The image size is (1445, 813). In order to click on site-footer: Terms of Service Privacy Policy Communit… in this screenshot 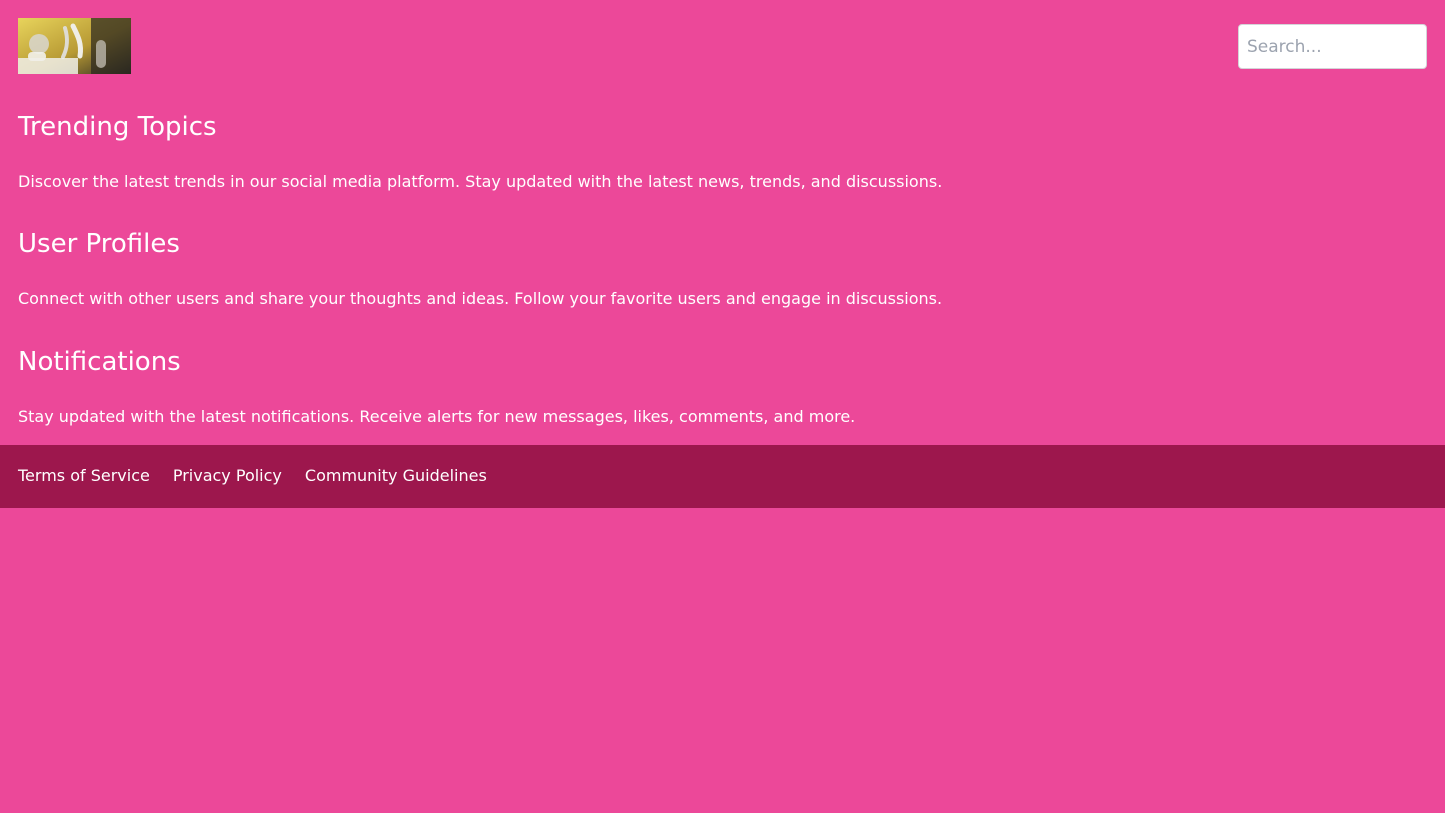, I will do `click(722, 476)`.